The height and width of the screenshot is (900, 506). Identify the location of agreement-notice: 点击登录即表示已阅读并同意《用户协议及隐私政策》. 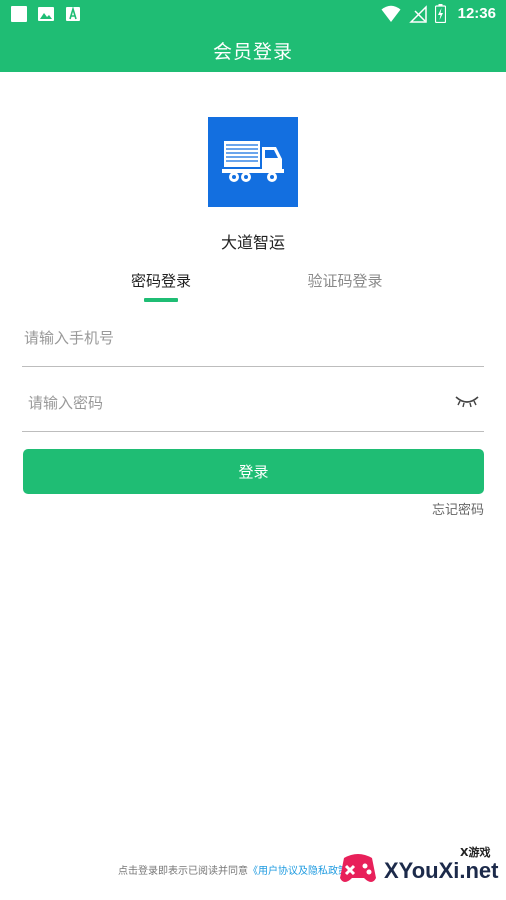
(238, 869).